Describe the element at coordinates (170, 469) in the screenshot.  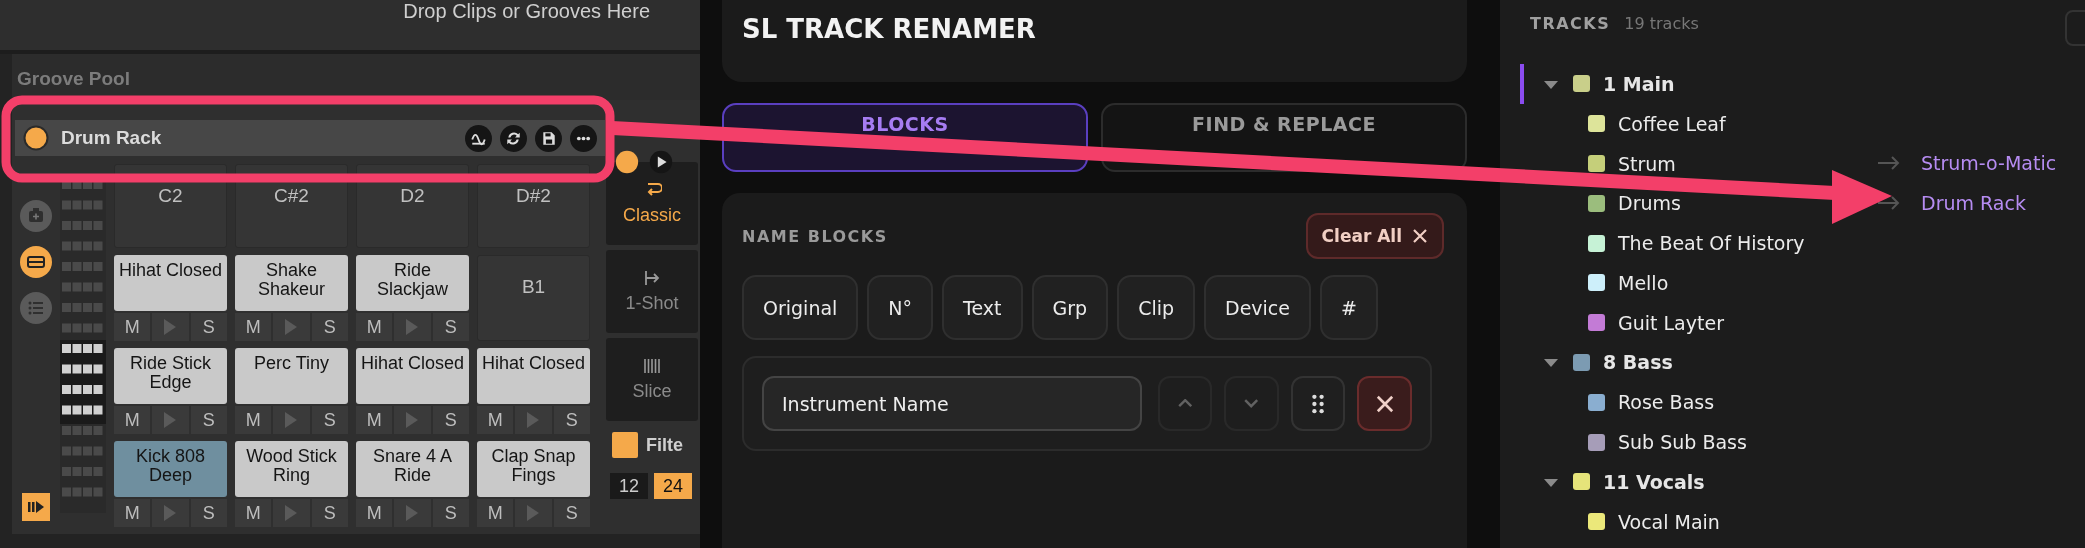
I see `drum-pad: Kick 808 Deep` at that location.